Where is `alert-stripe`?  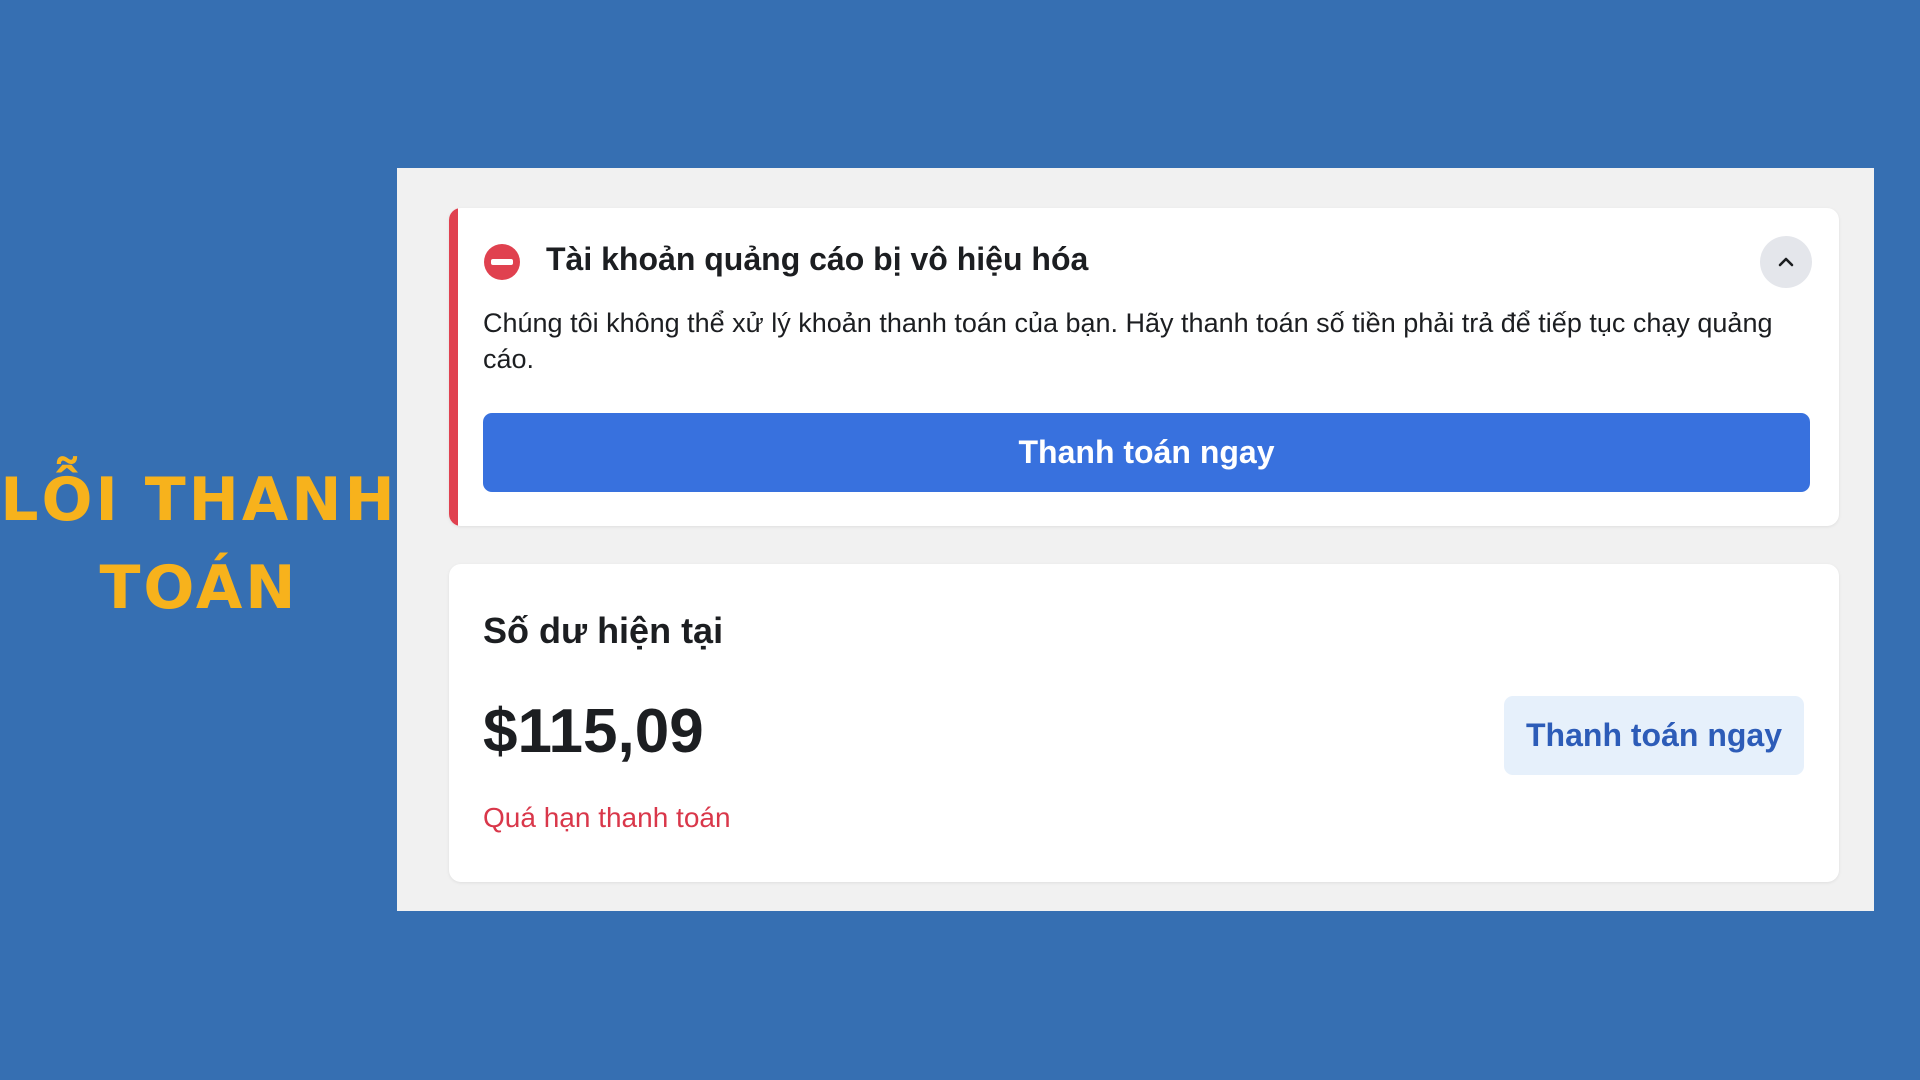 alert-stripe is located at coordinates (453, 367).